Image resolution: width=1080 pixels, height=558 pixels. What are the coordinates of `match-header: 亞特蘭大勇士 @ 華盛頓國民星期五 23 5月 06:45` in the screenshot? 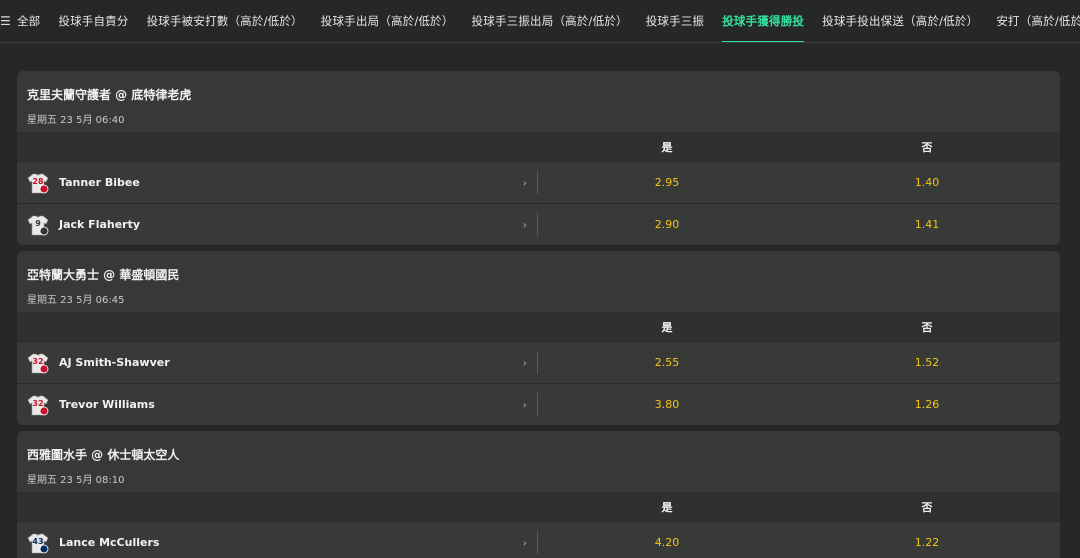 It's located at (538, 281).